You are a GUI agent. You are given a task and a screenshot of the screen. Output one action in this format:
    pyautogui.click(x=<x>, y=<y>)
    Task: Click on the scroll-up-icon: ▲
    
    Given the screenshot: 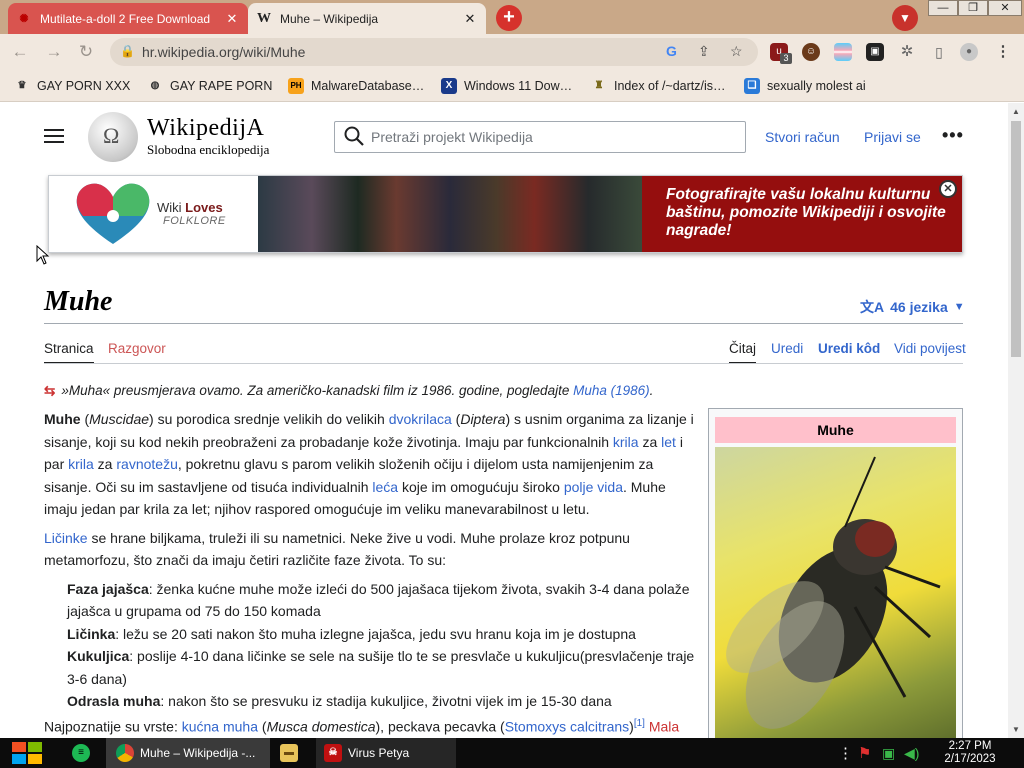 What is the action you would take?
    pyautogui.click(x=1016, y=111)
    